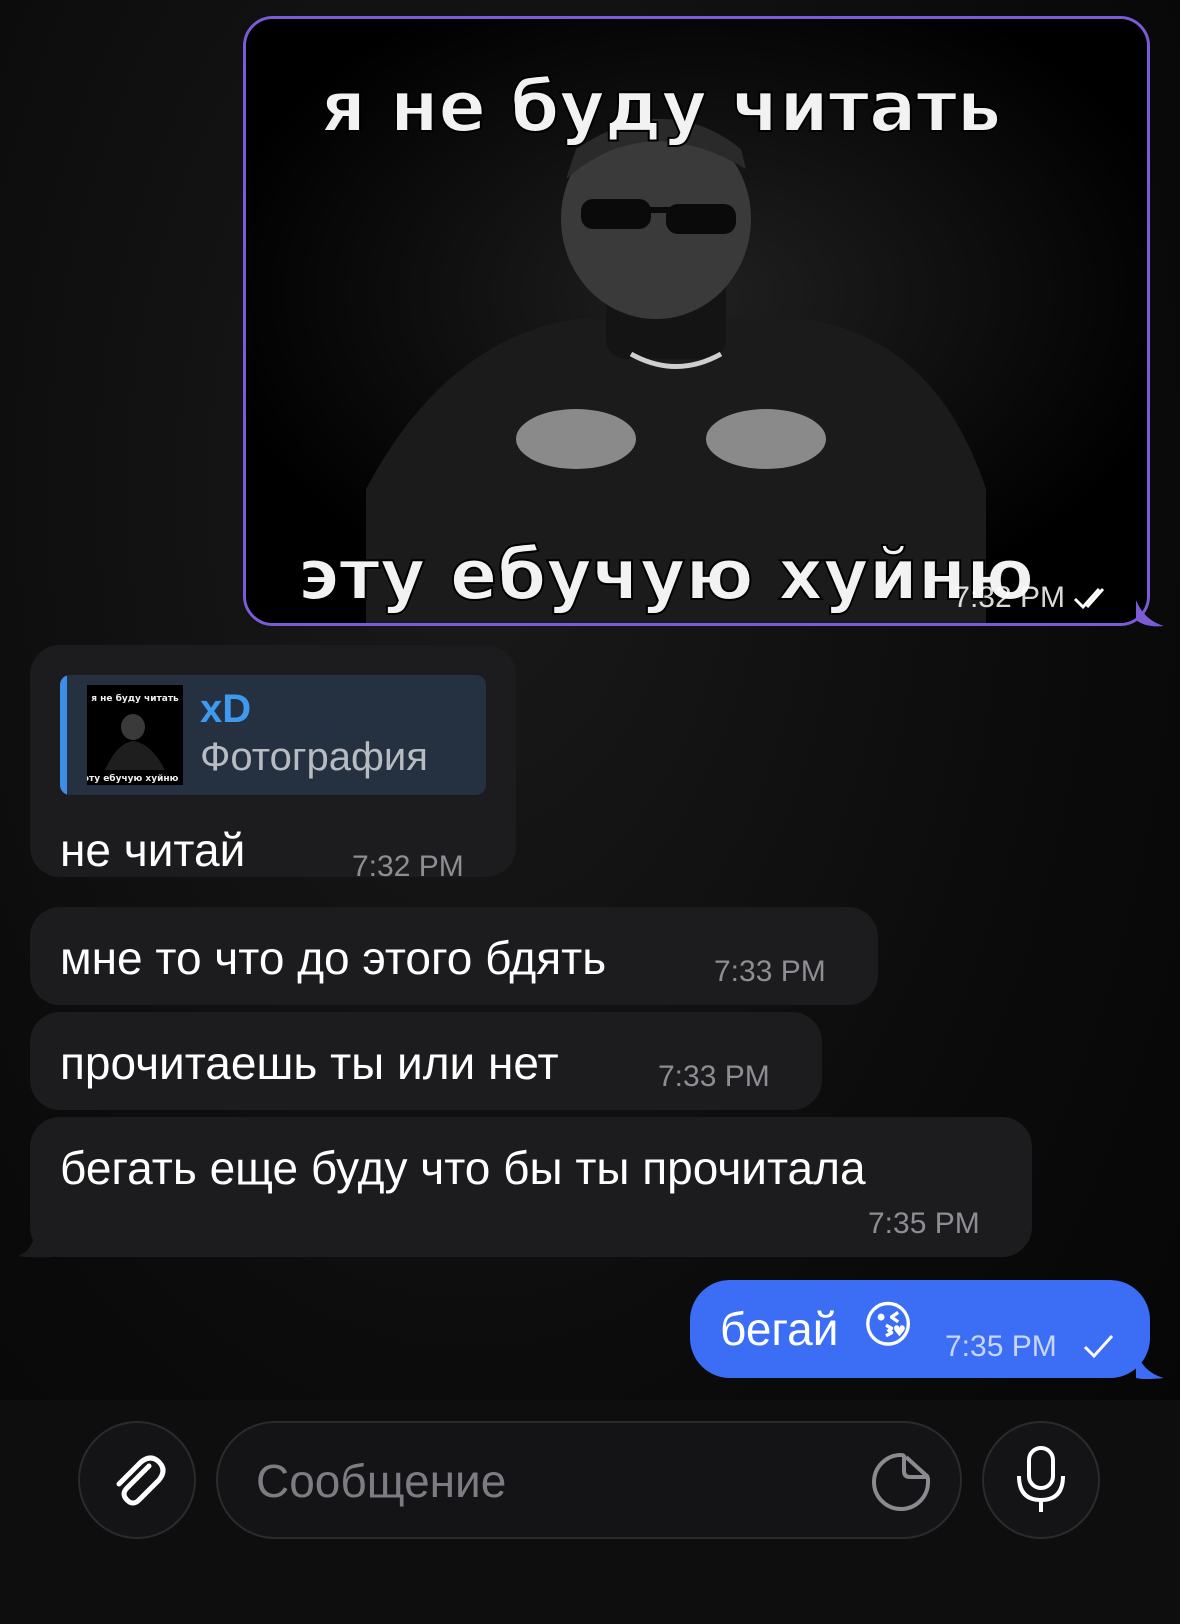 Image resolution: width=1180 pixels, height=1624 pixels. What do you see at coordinates (226, 709) in the screenshot?
I see `reply-sender-name: xD` at bounding box center [226, 709].